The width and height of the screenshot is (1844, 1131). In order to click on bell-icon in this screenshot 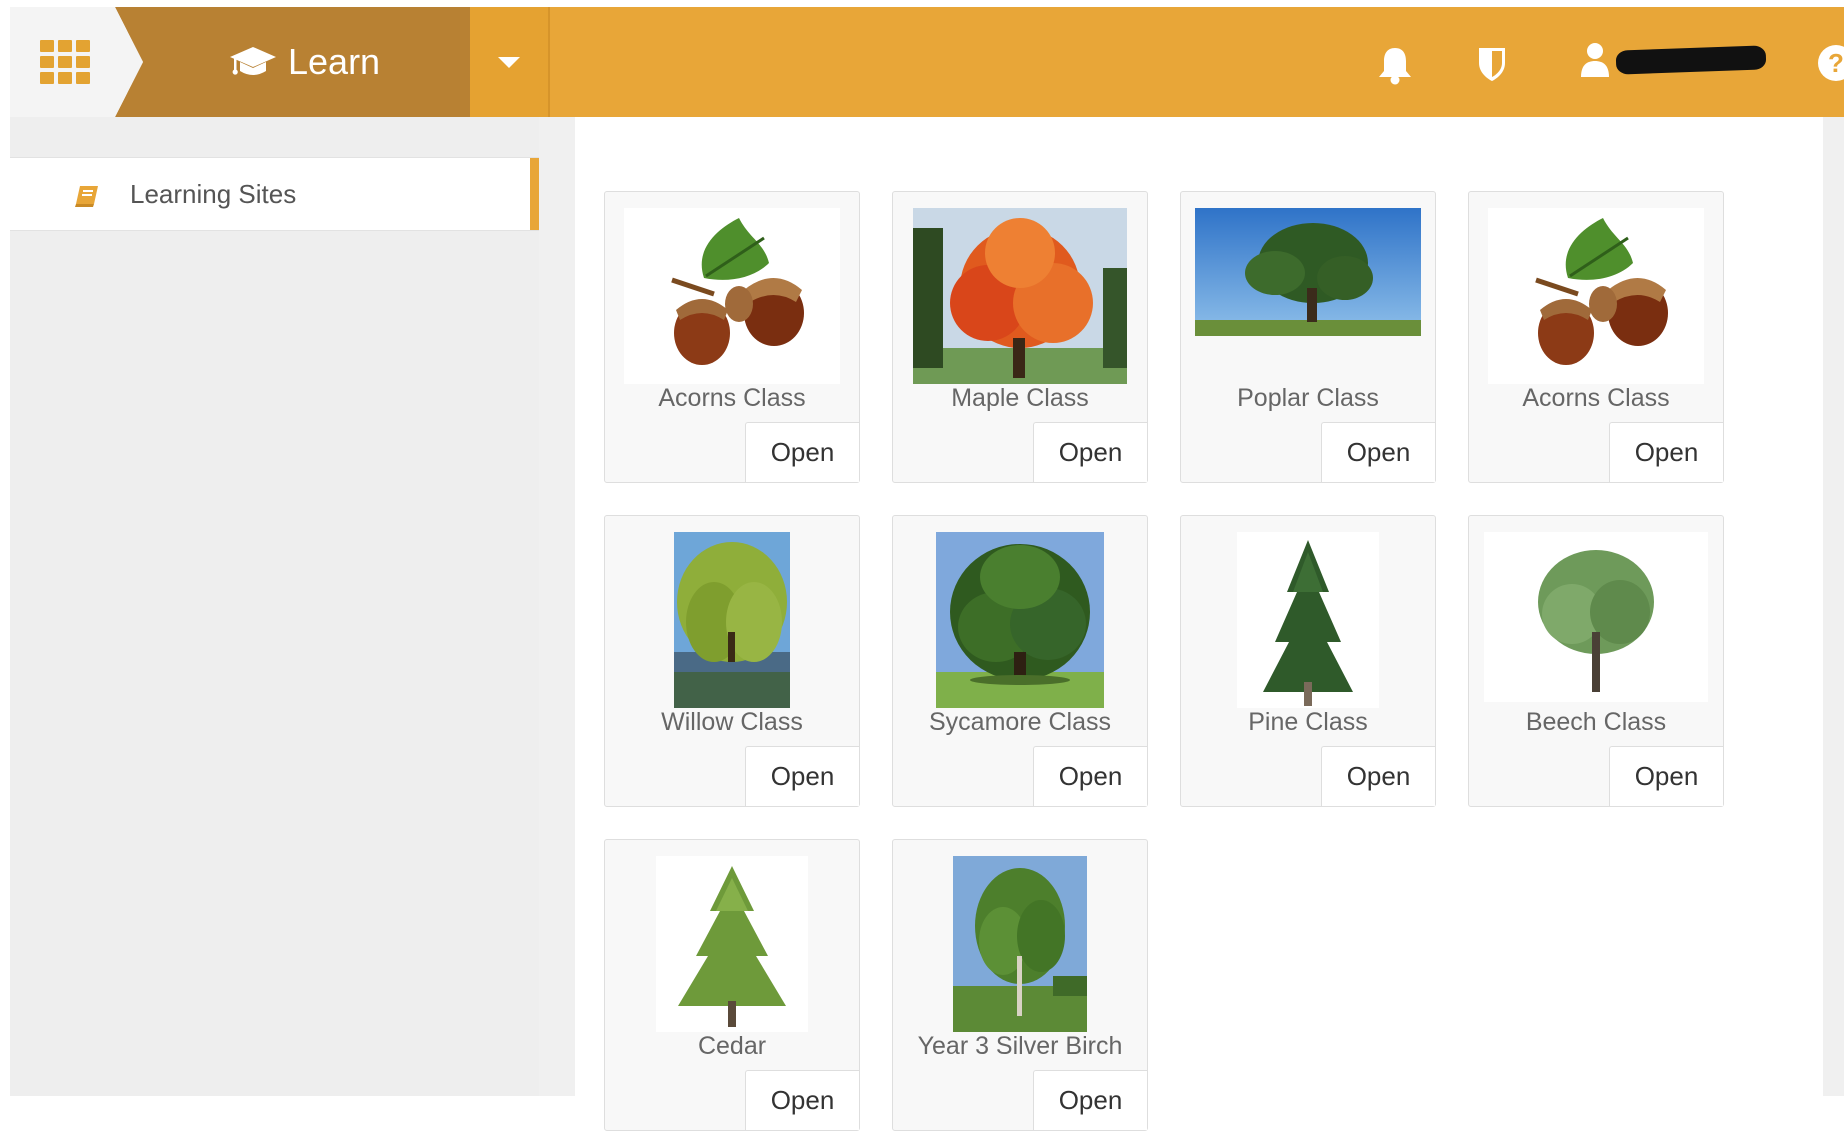, I will do `click(1395, 65)`.